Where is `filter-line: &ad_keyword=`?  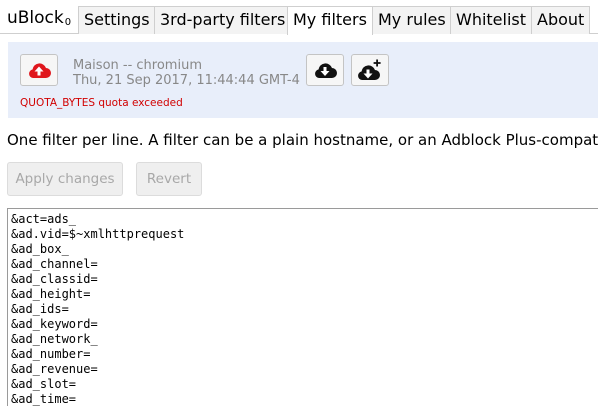 filter-line: &ad_keyword= is located at coordinates (54, 324).